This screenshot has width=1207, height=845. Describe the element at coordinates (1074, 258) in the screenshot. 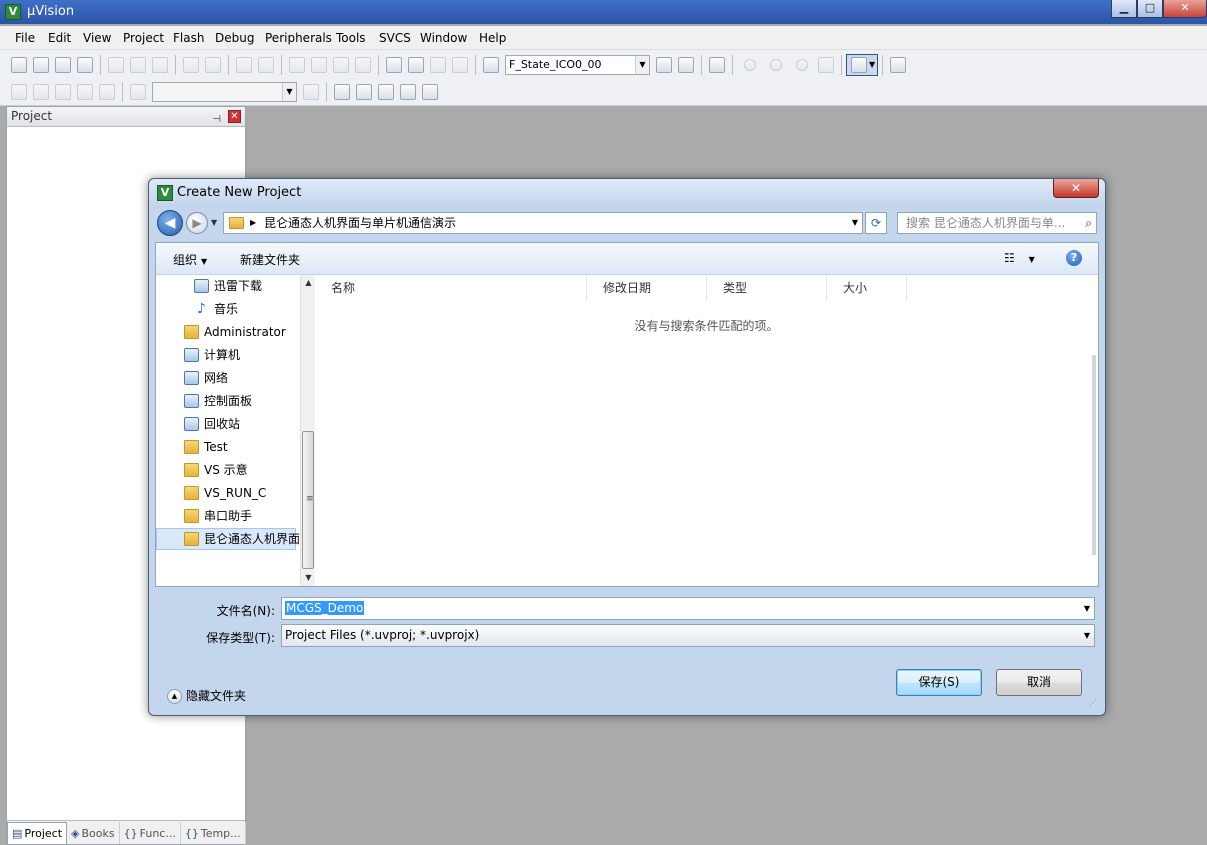

I see `help-icon: ?` at that location.